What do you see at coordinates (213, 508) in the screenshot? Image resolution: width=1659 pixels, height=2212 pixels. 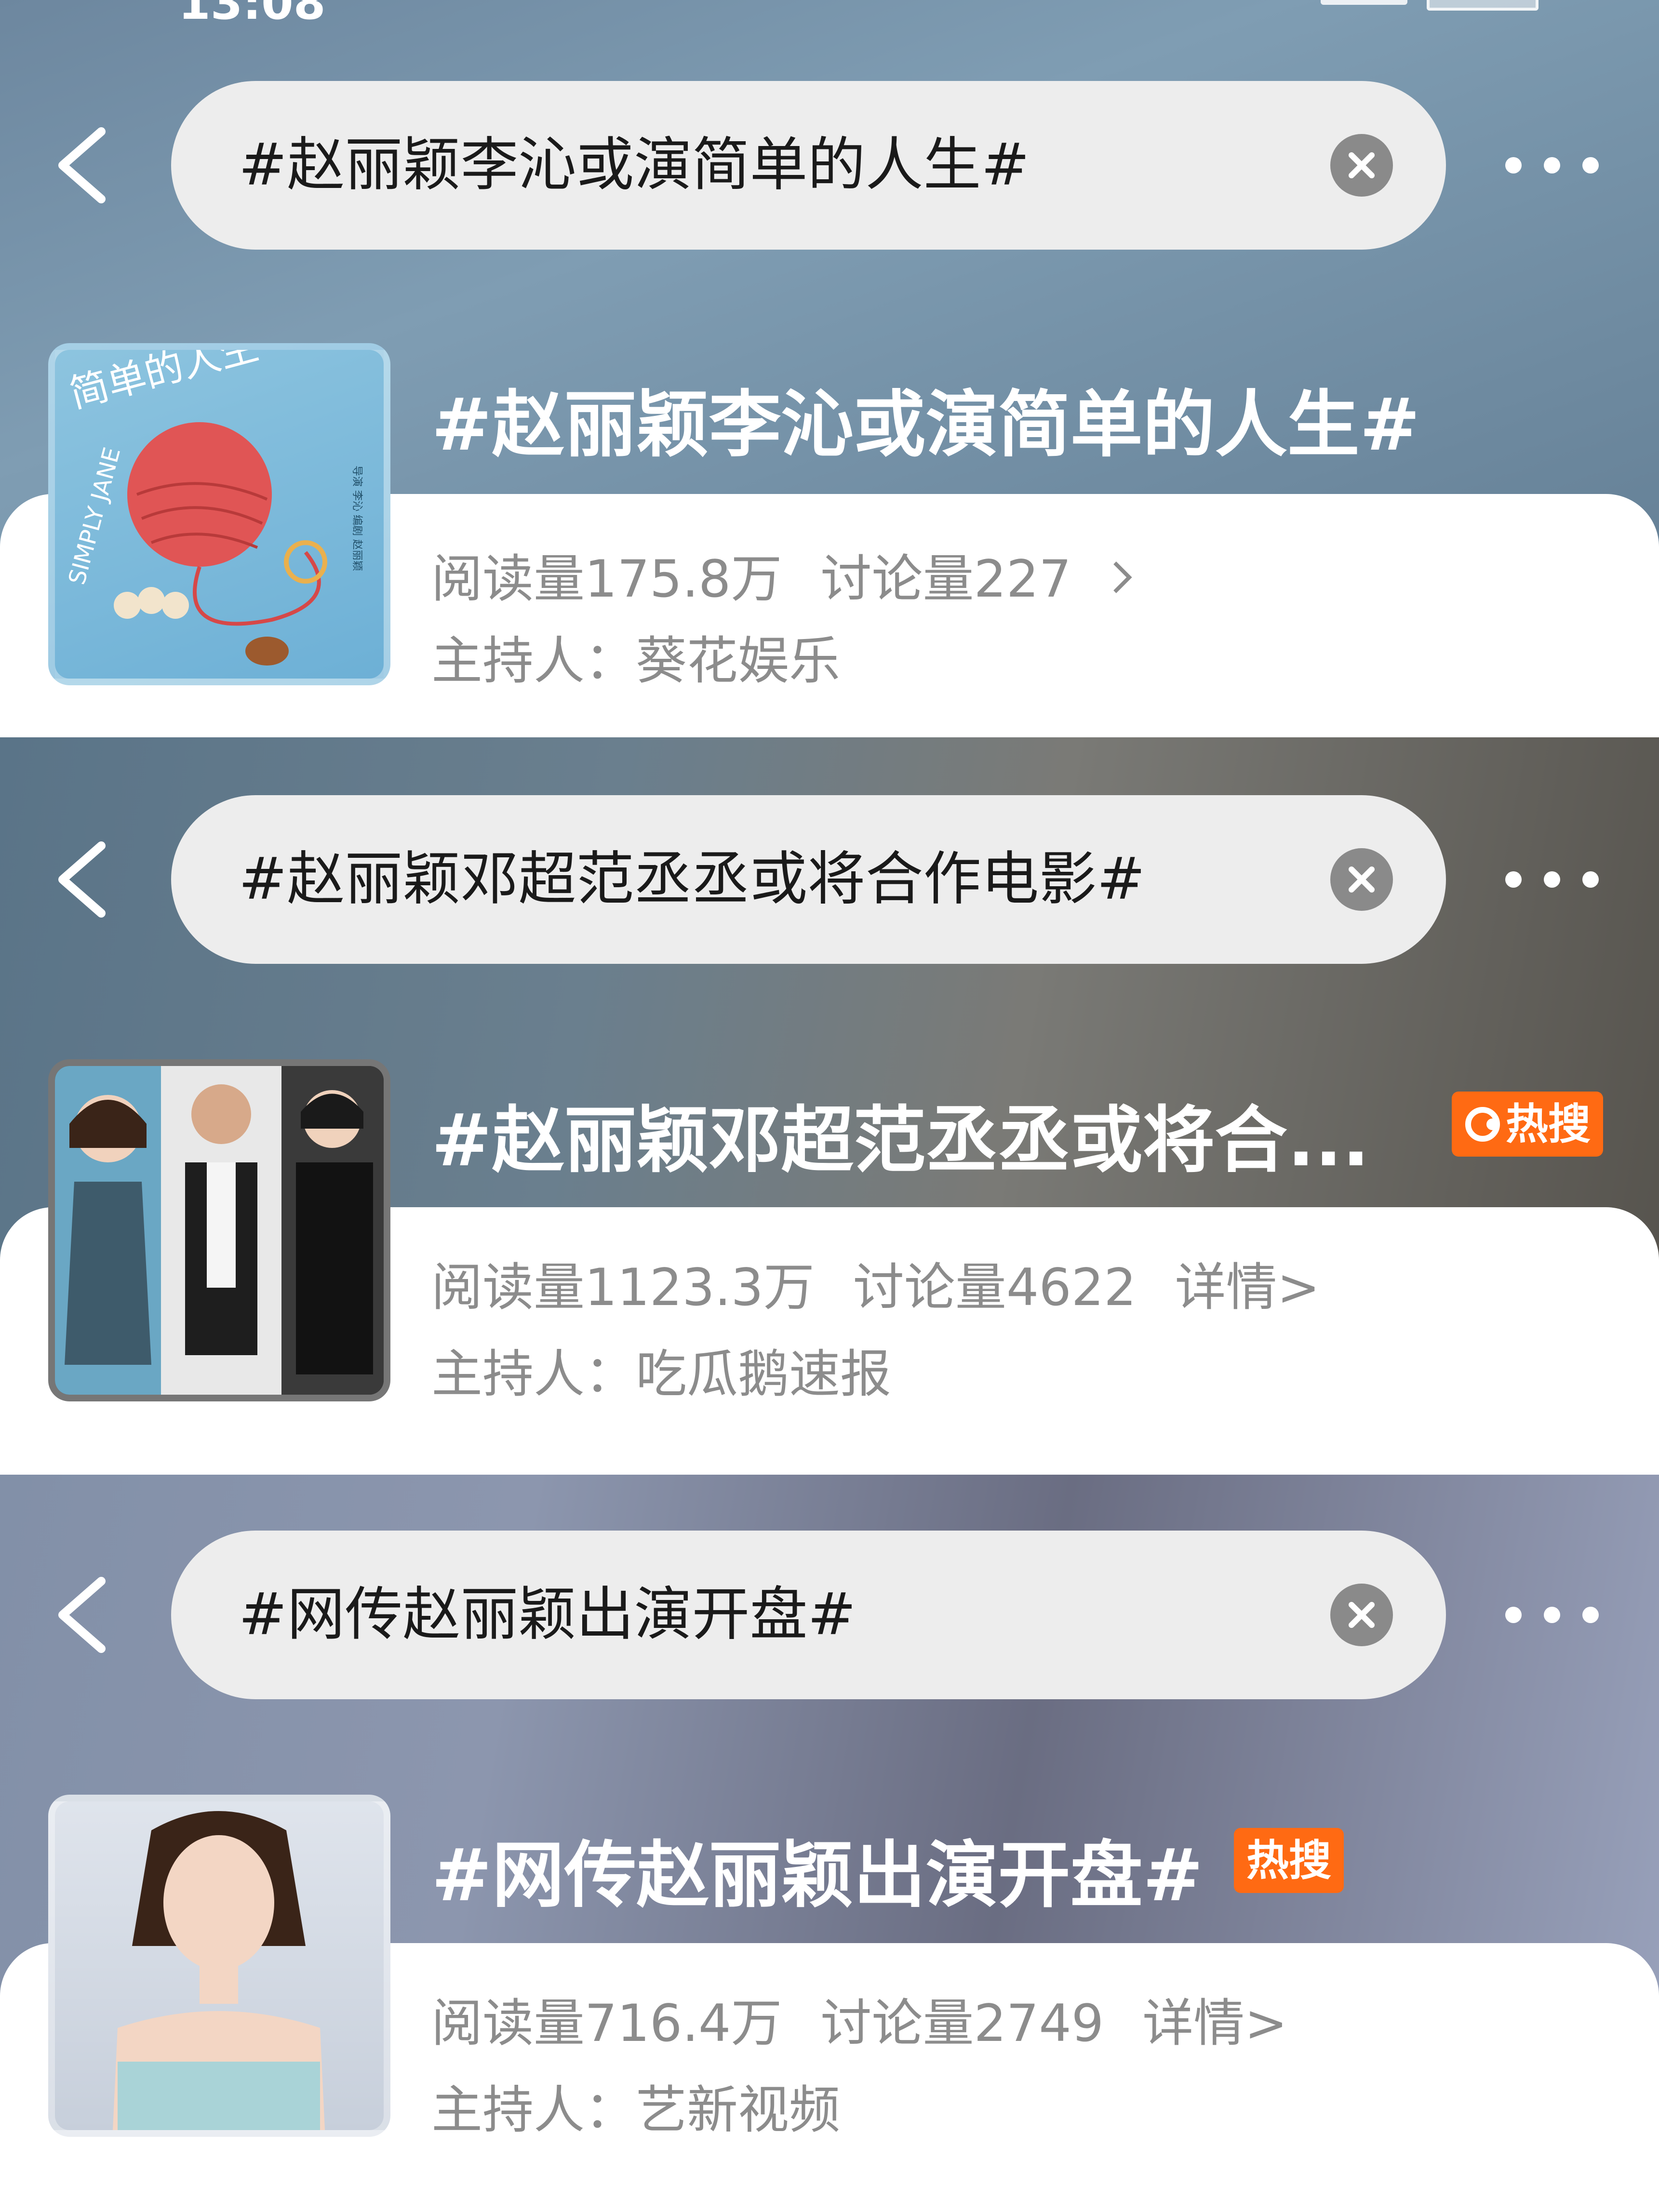 I see `poster-image: 简单的人生 SIMPLY JANE 导演 李沁 编剧 赵丽颖` at bounding box center [213, 508].